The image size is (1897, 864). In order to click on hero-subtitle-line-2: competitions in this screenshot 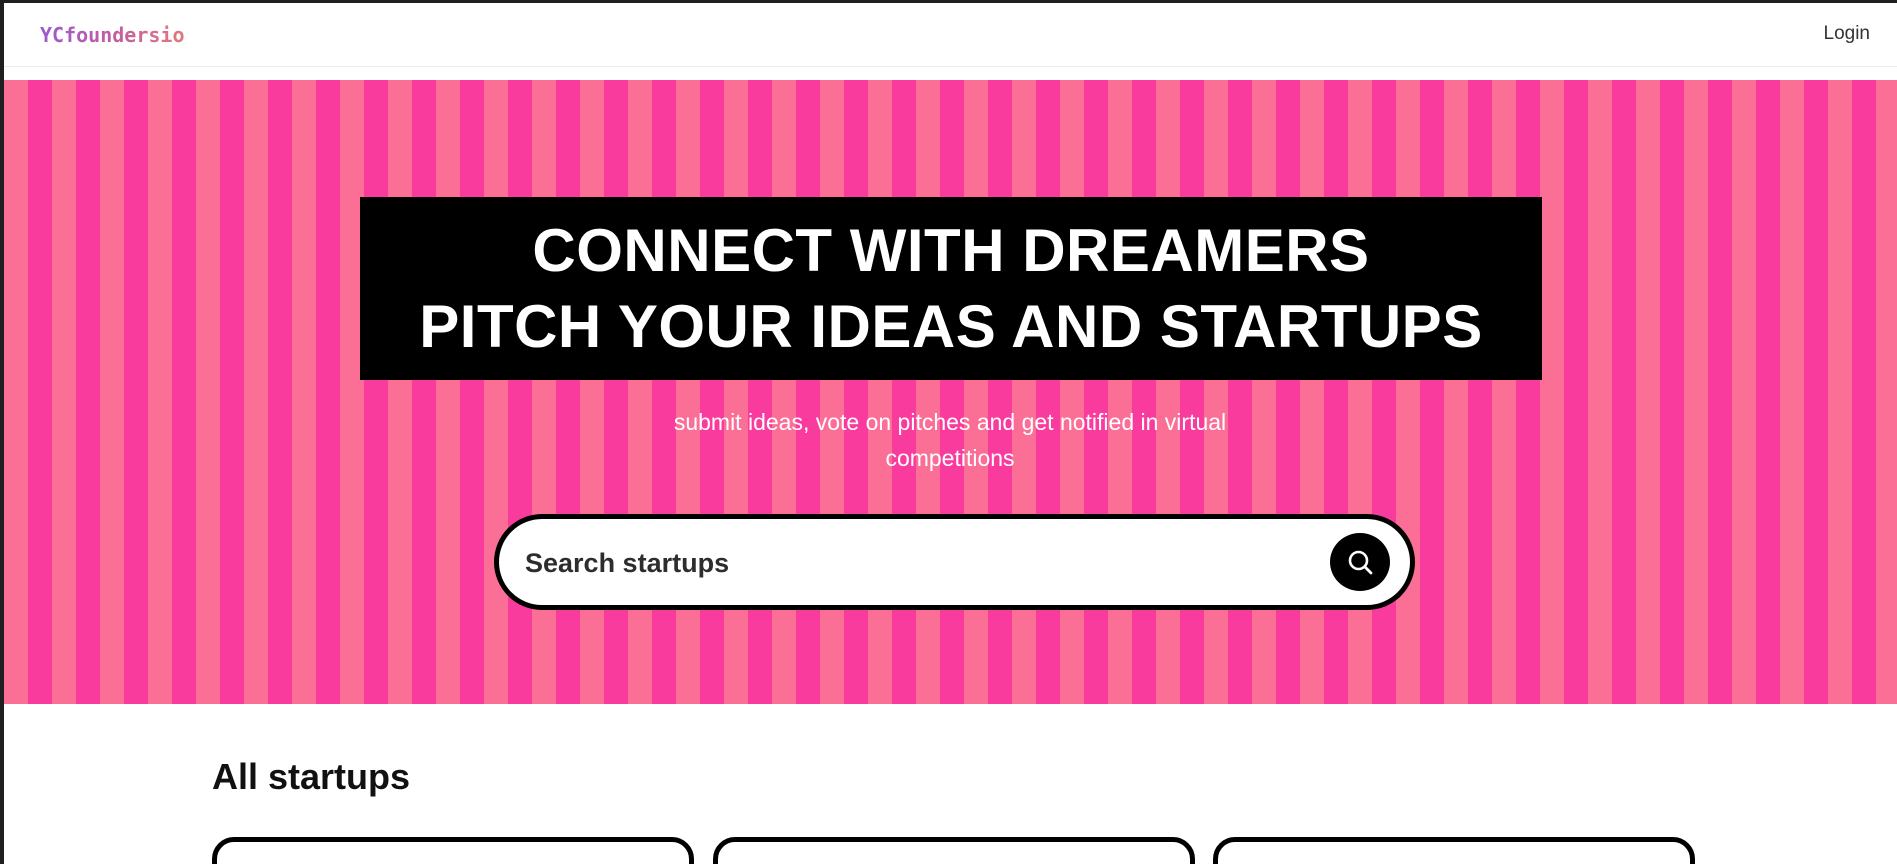, I will do `click(950, 458)`.